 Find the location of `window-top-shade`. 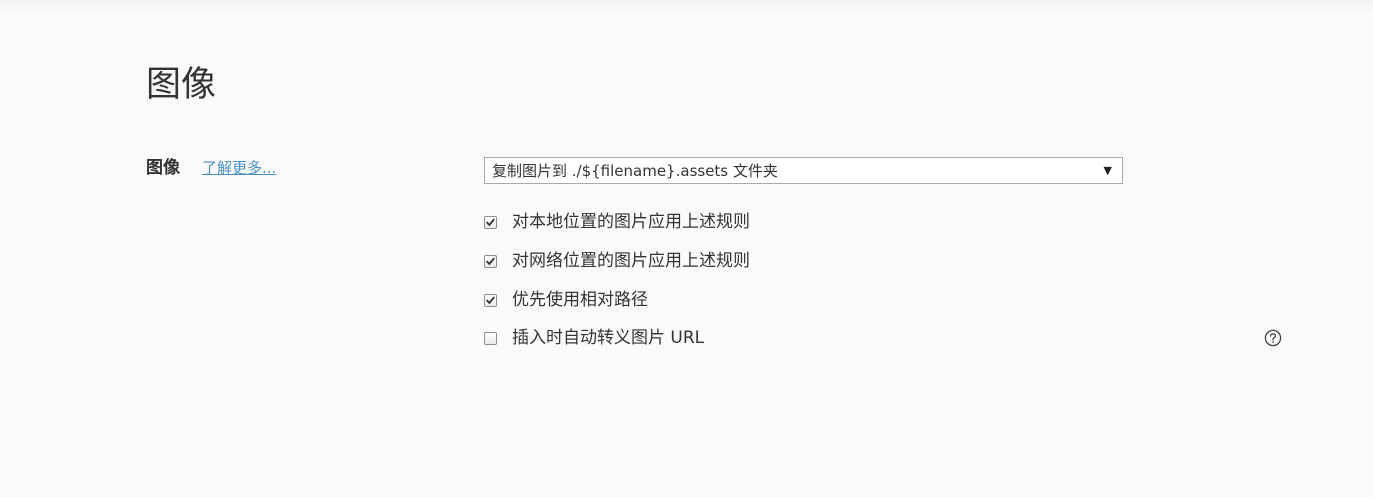

window-top-shade is located at coordinates (686, 7).